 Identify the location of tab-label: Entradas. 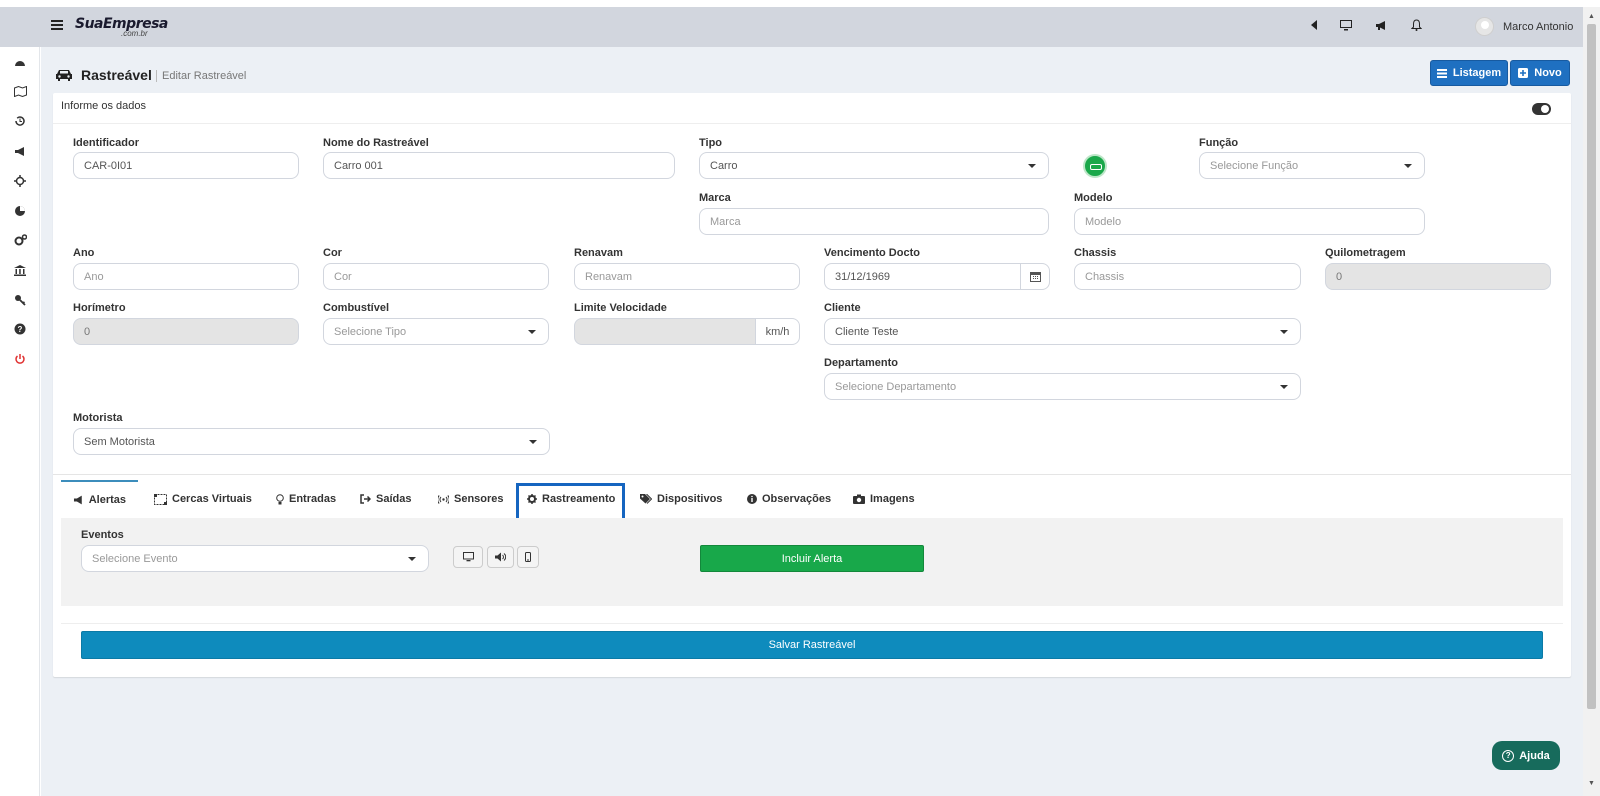
(313, 499).